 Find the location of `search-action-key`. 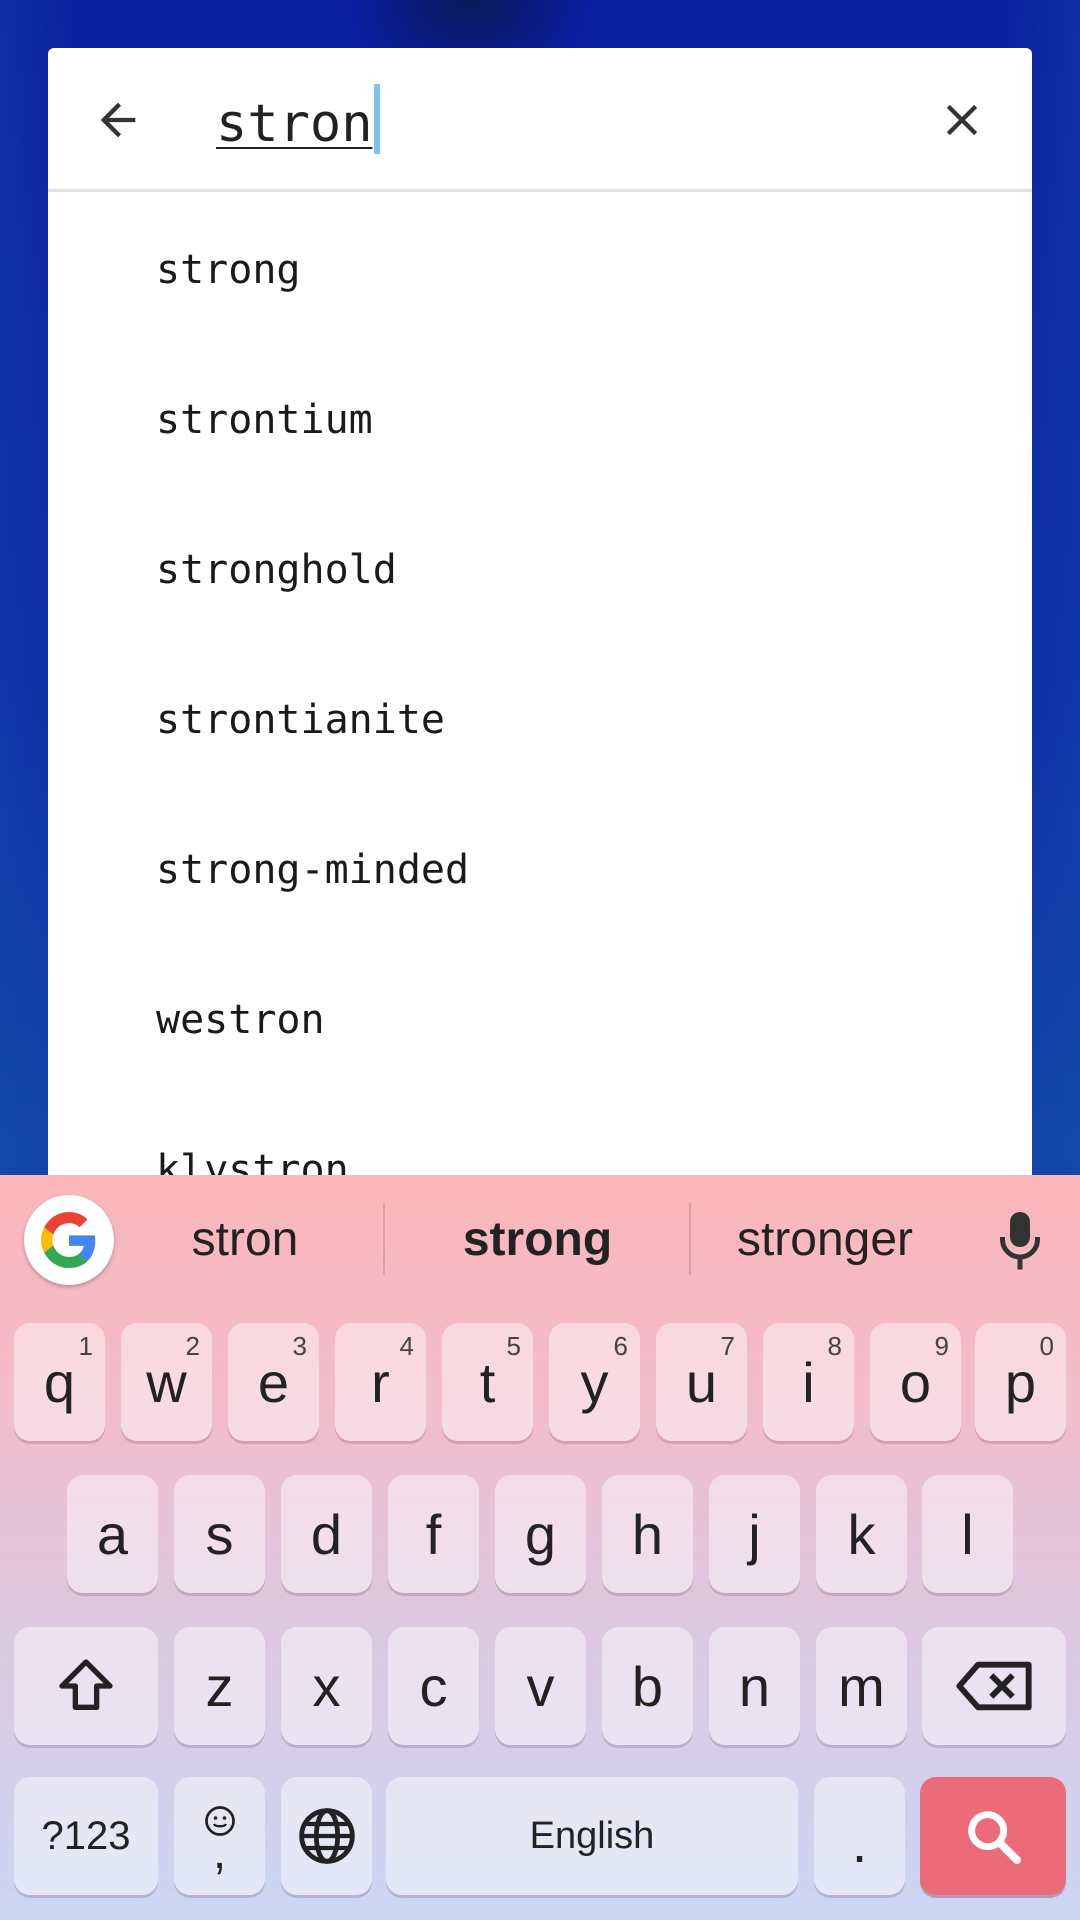

search-action-key is located at coordinates (993, 1836).